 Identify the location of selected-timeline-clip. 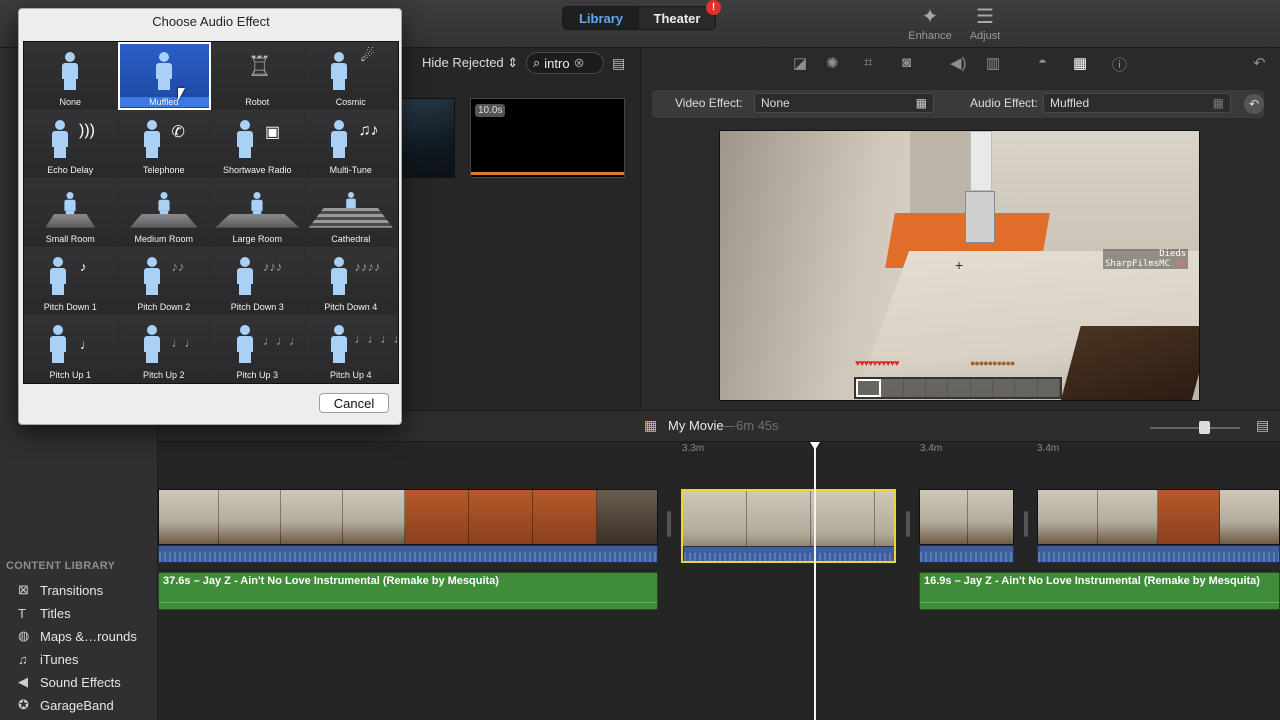
(788, 526).